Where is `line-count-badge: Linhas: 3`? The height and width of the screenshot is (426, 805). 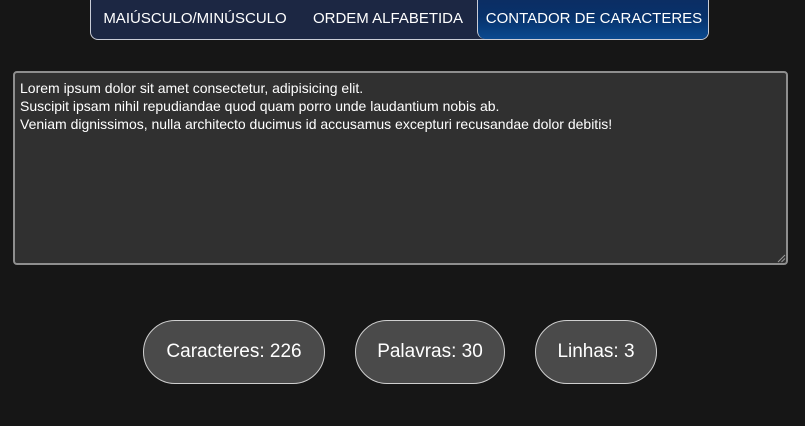 line-count-badge: Linhas: 3 is located at coordinates (596, 352).